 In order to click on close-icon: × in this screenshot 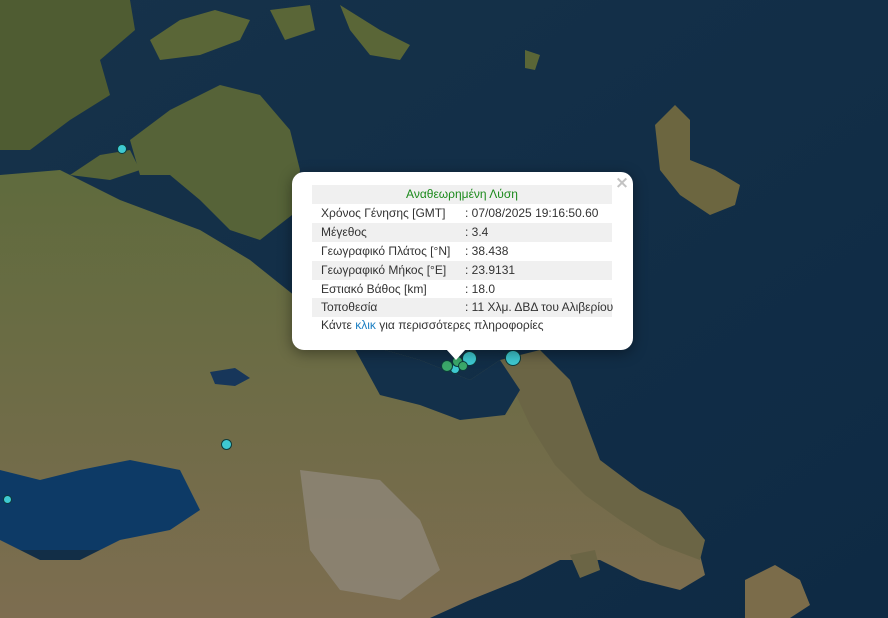, I will do `click(622, 183)`.